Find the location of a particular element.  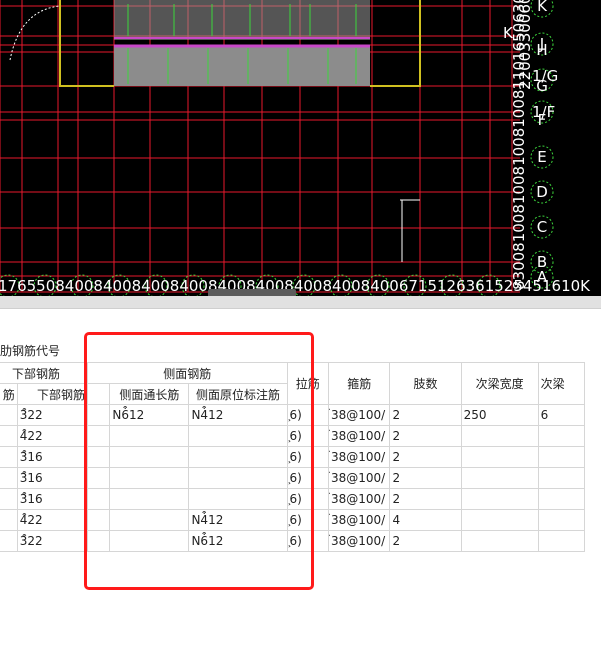

header-prev-column: 筋 is located at coordinates (9, 394).